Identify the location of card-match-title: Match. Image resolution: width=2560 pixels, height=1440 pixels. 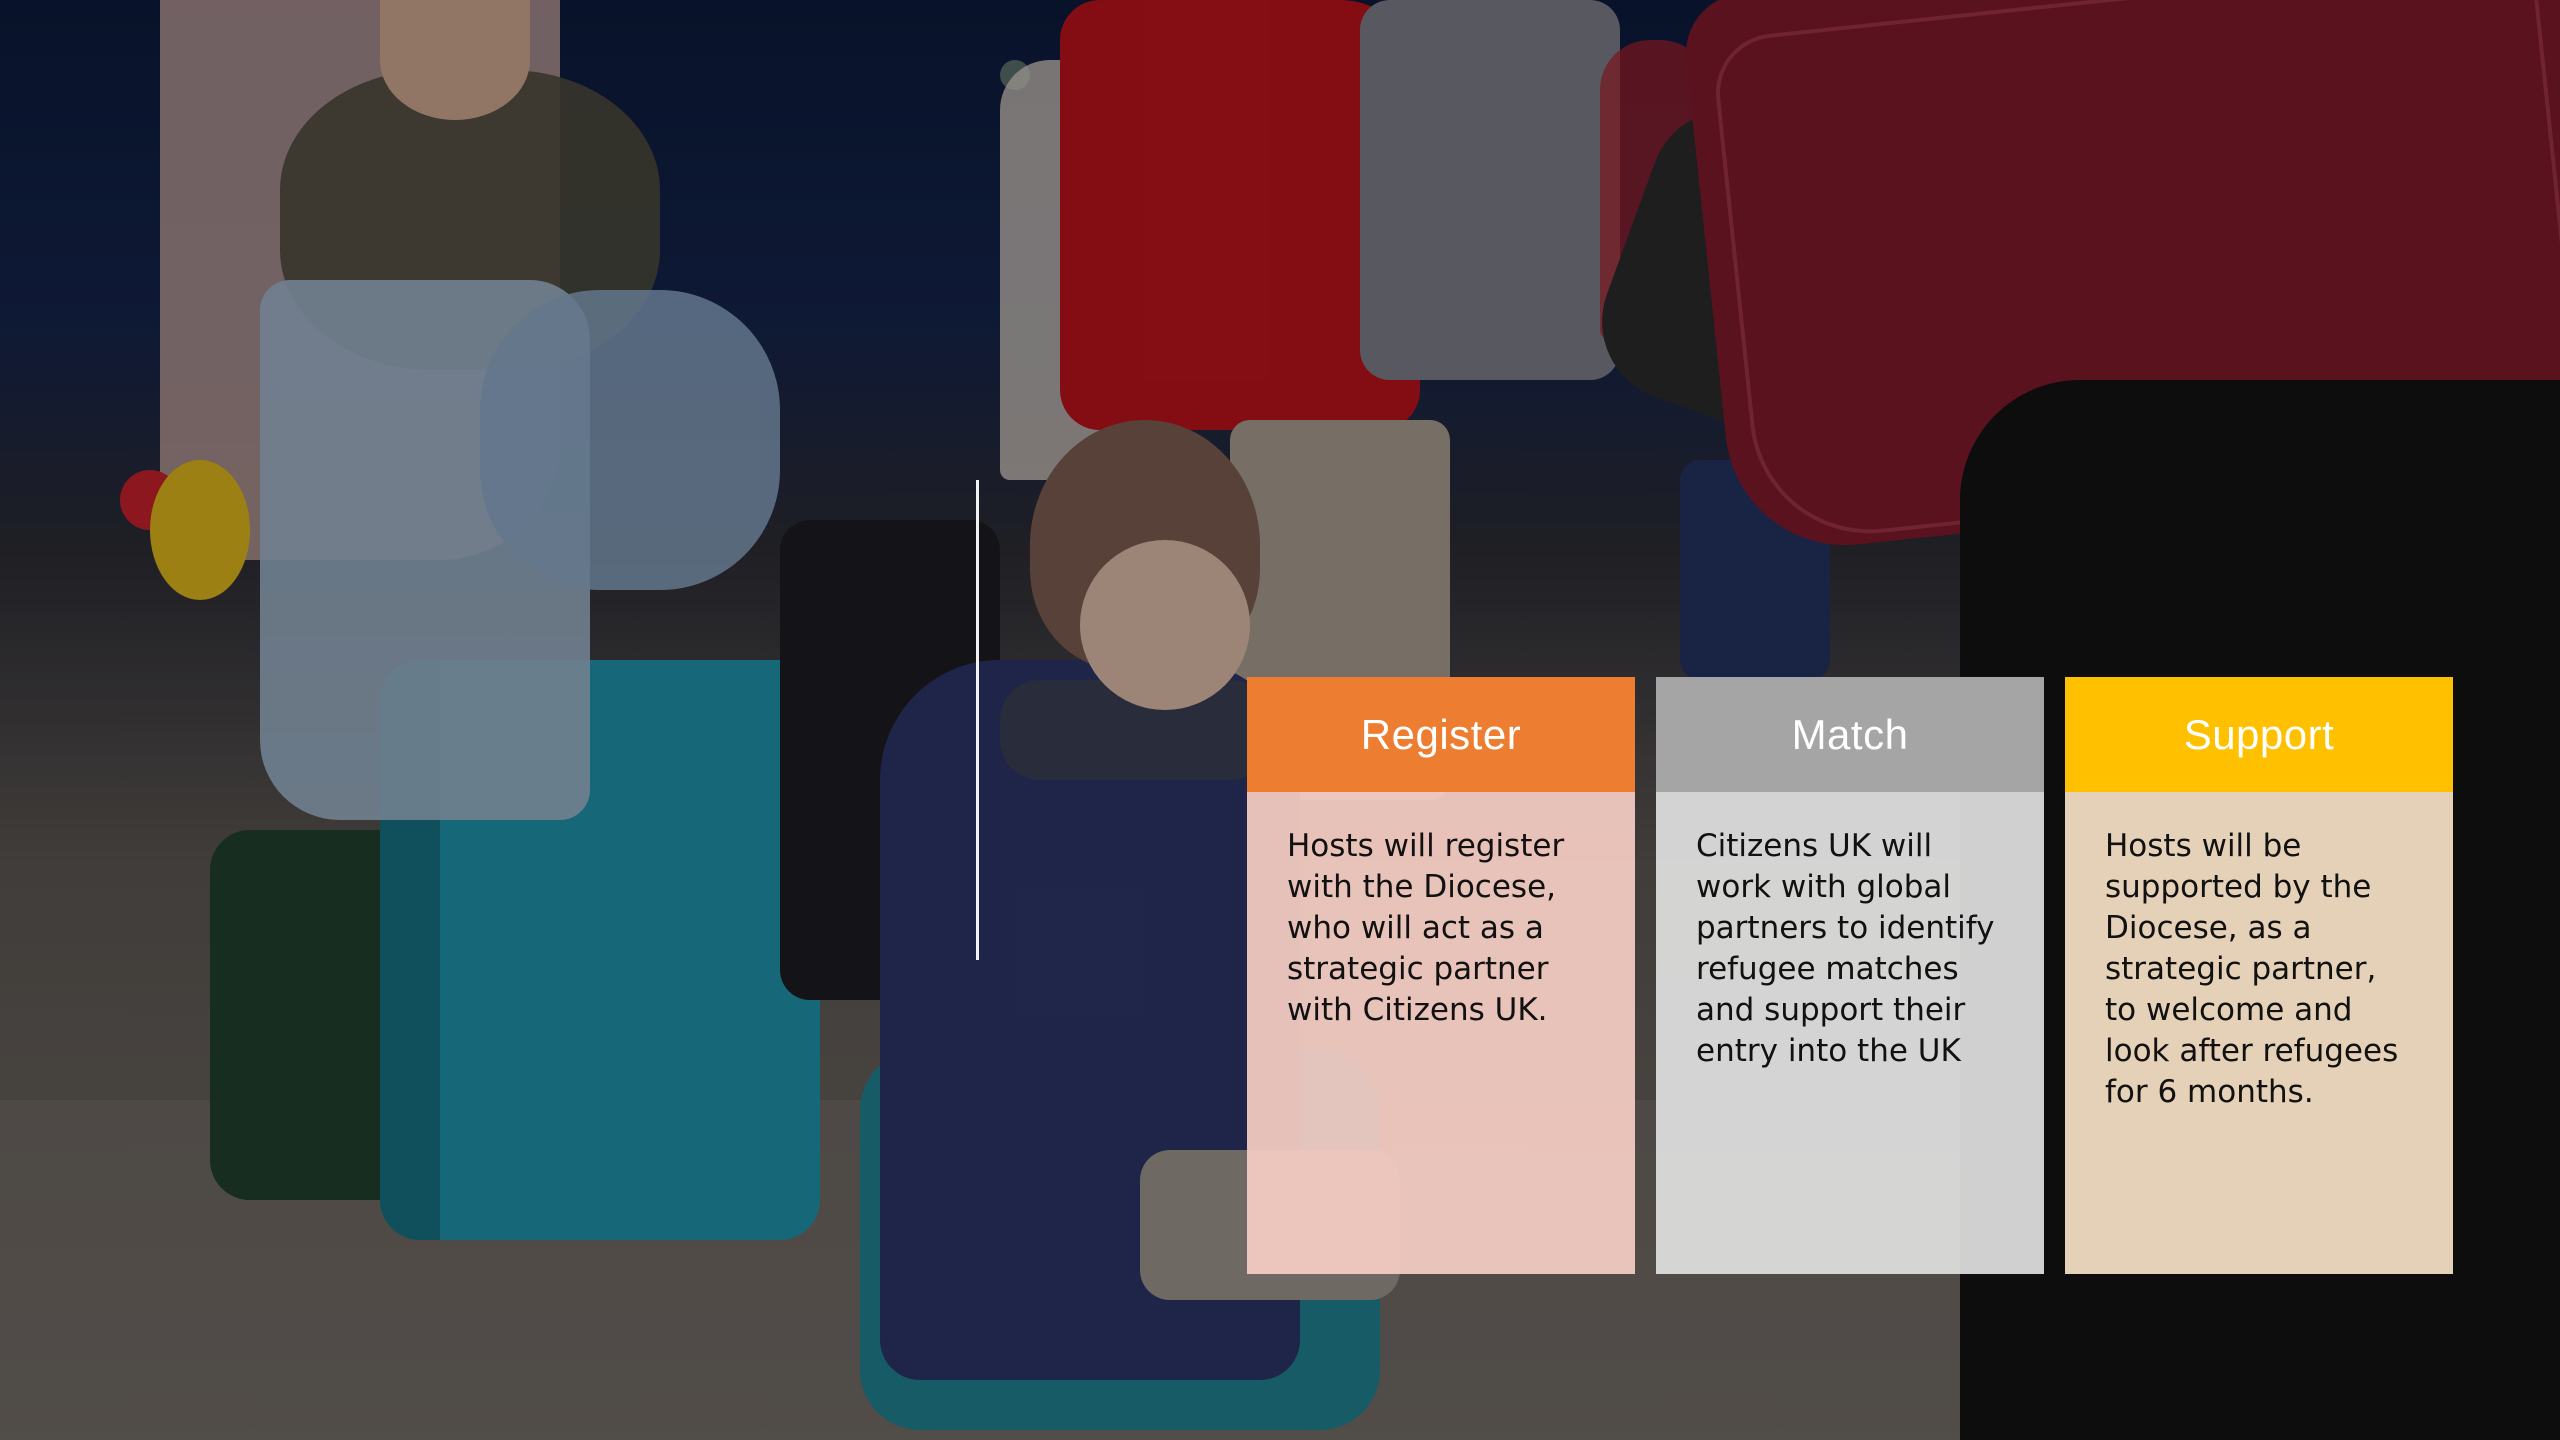
(1850, 734).